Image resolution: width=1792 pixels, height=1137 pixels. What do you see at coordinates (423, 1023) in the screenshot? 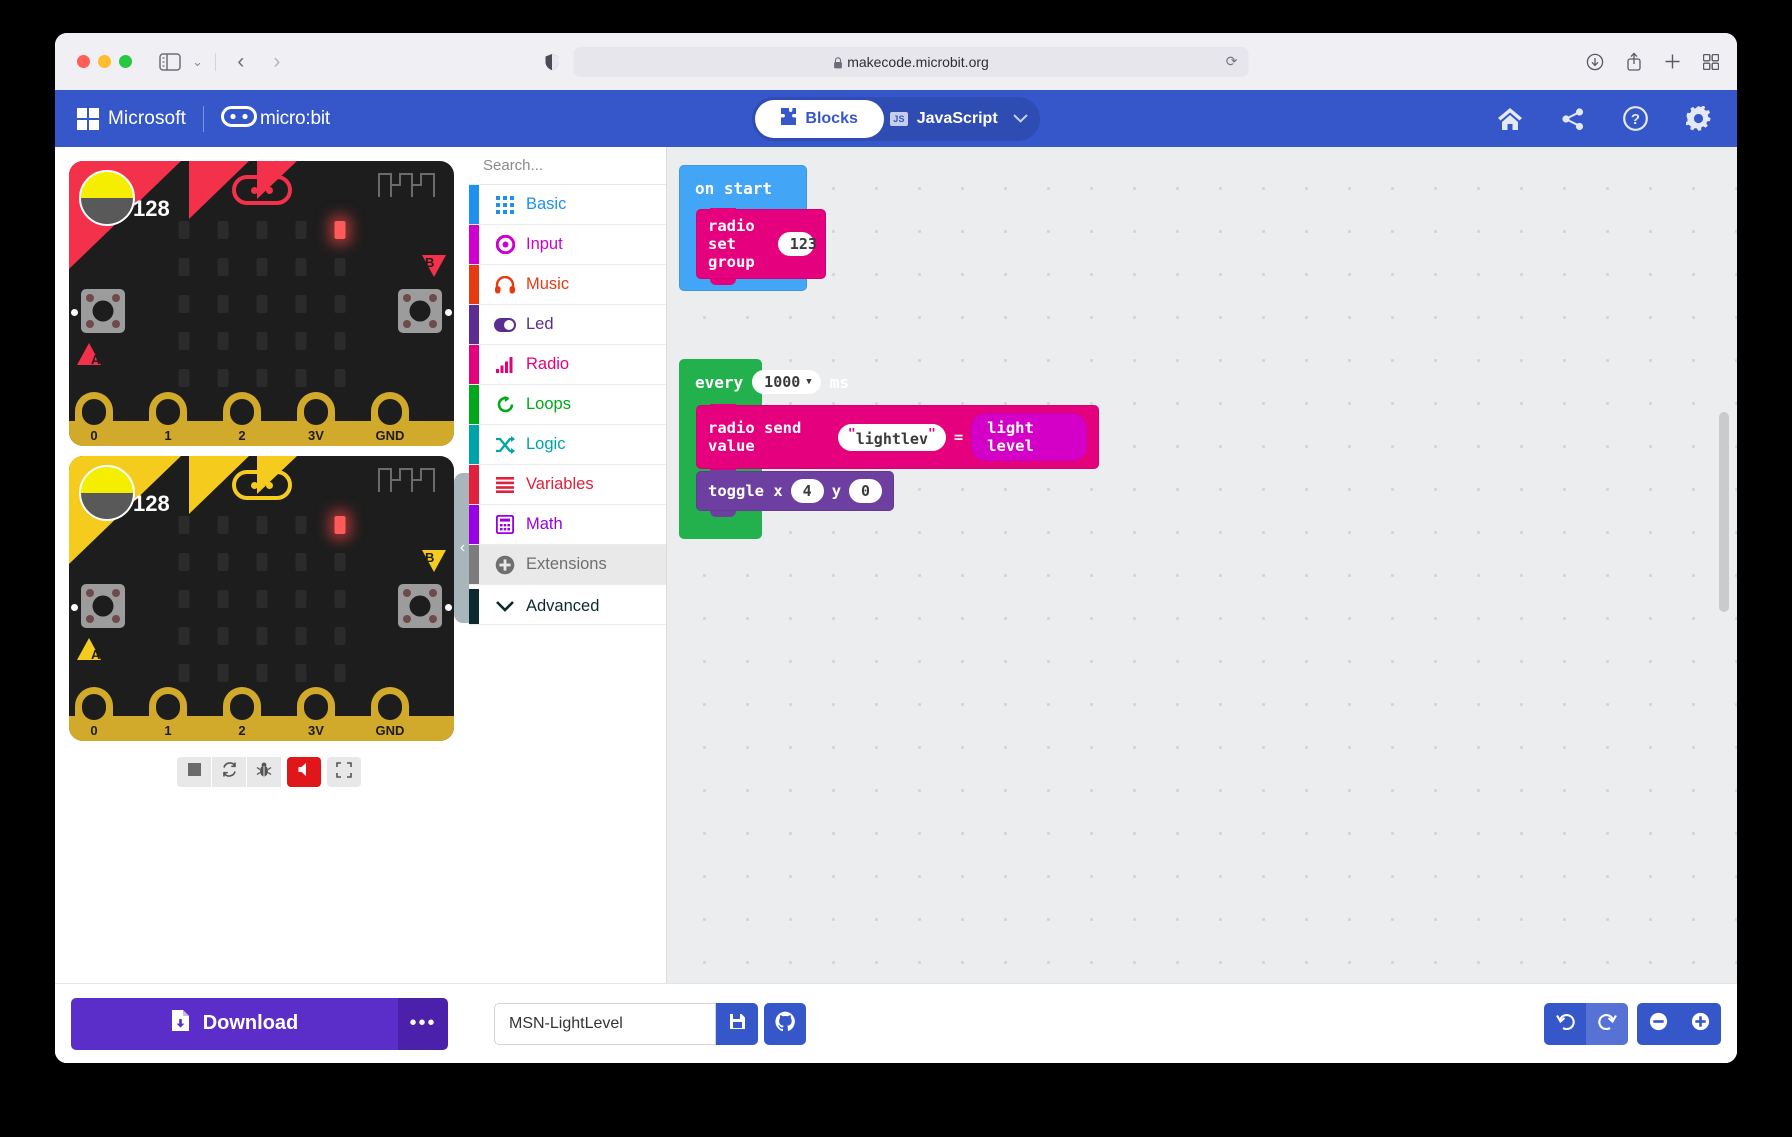
I see `download-more-button: •••` at bounding box center [423, 1023].